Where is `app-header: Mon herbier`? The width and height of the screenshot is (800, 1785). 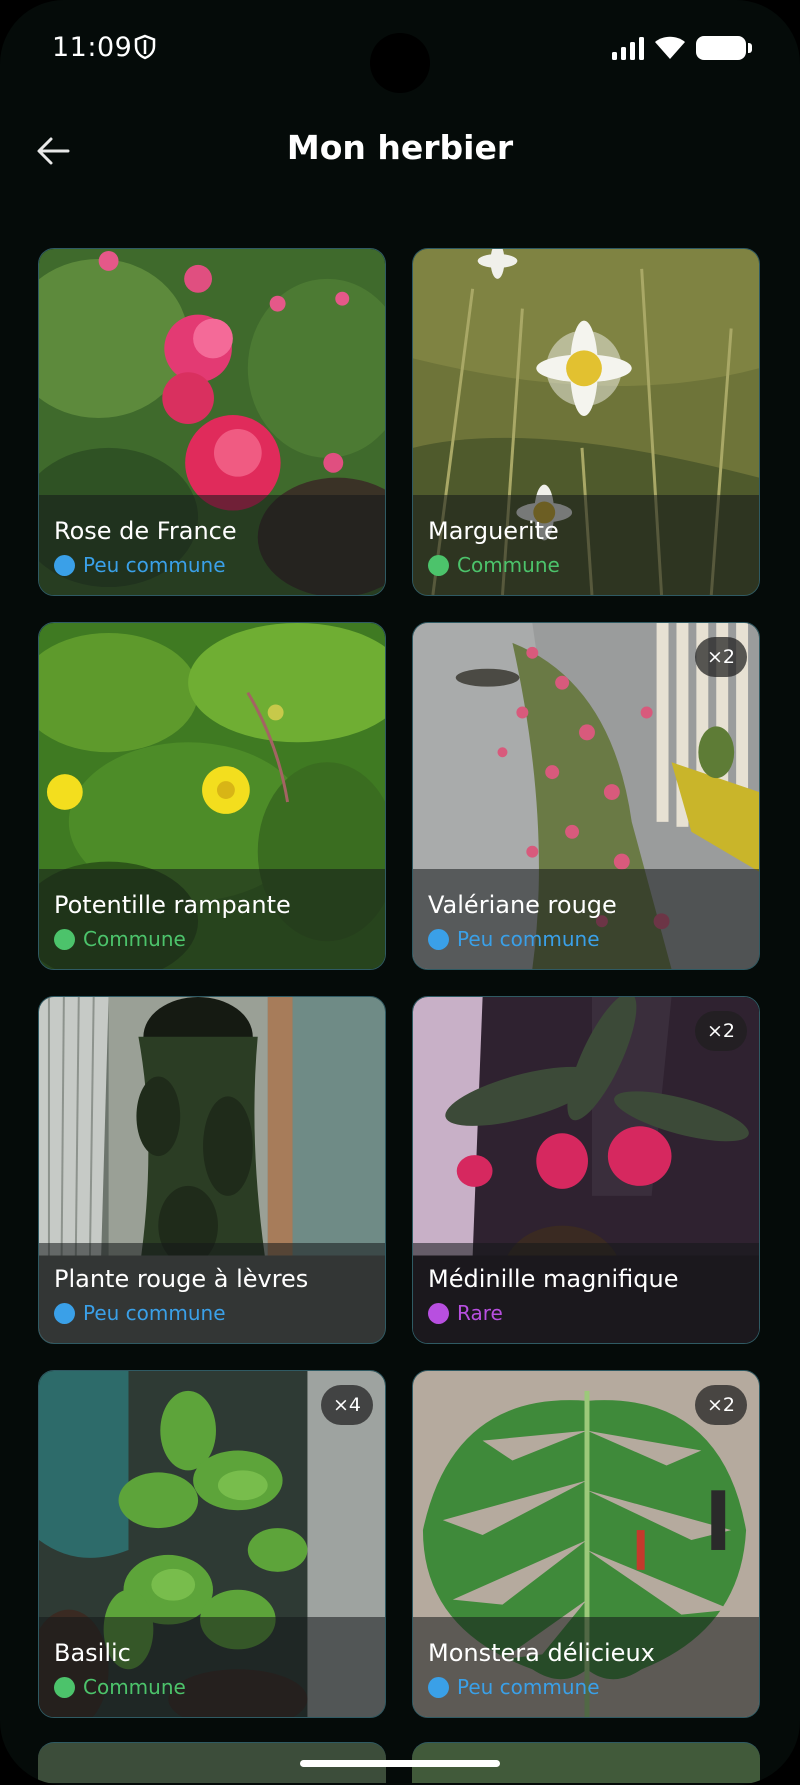 app-header: Mon herbier is located at coordinates (400, 150).